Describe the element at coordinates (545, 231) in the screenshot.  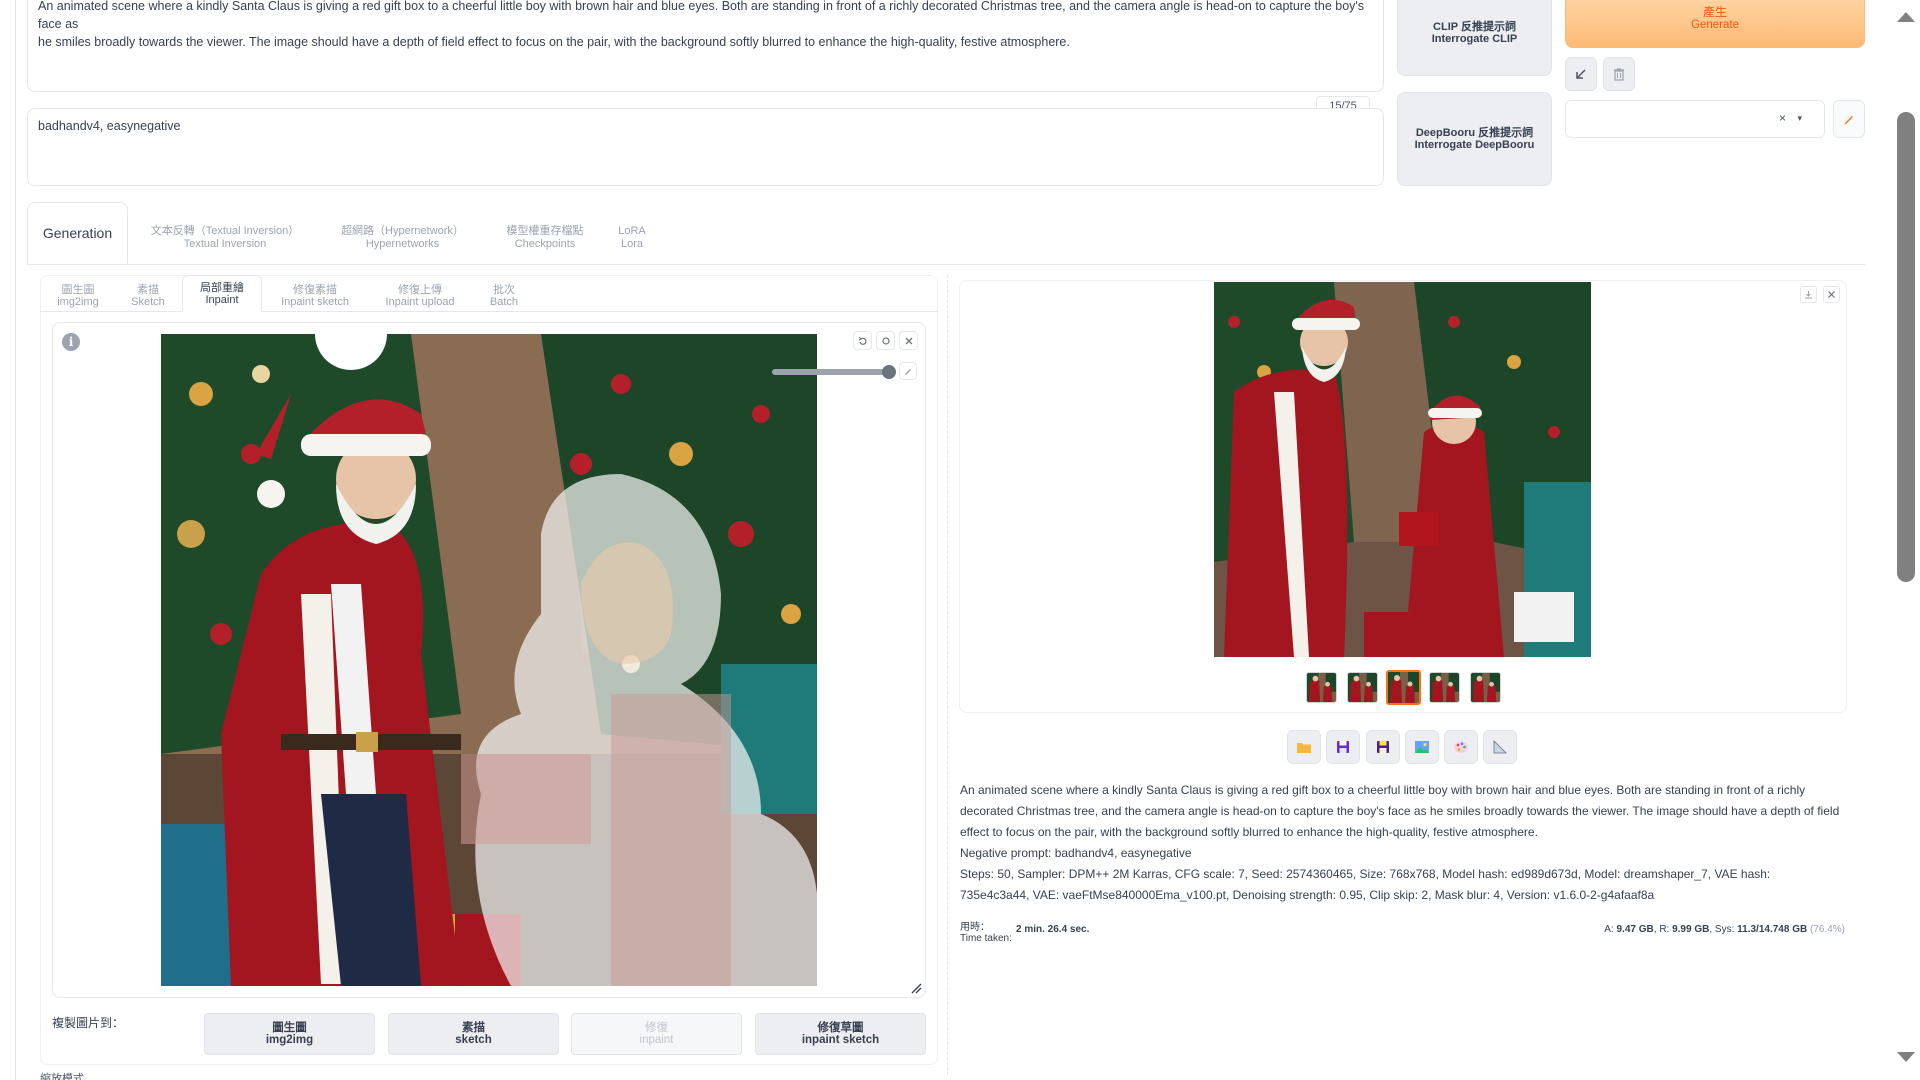
I see `tab-checkpoints-zh: 模型權重存檔點` at that location.